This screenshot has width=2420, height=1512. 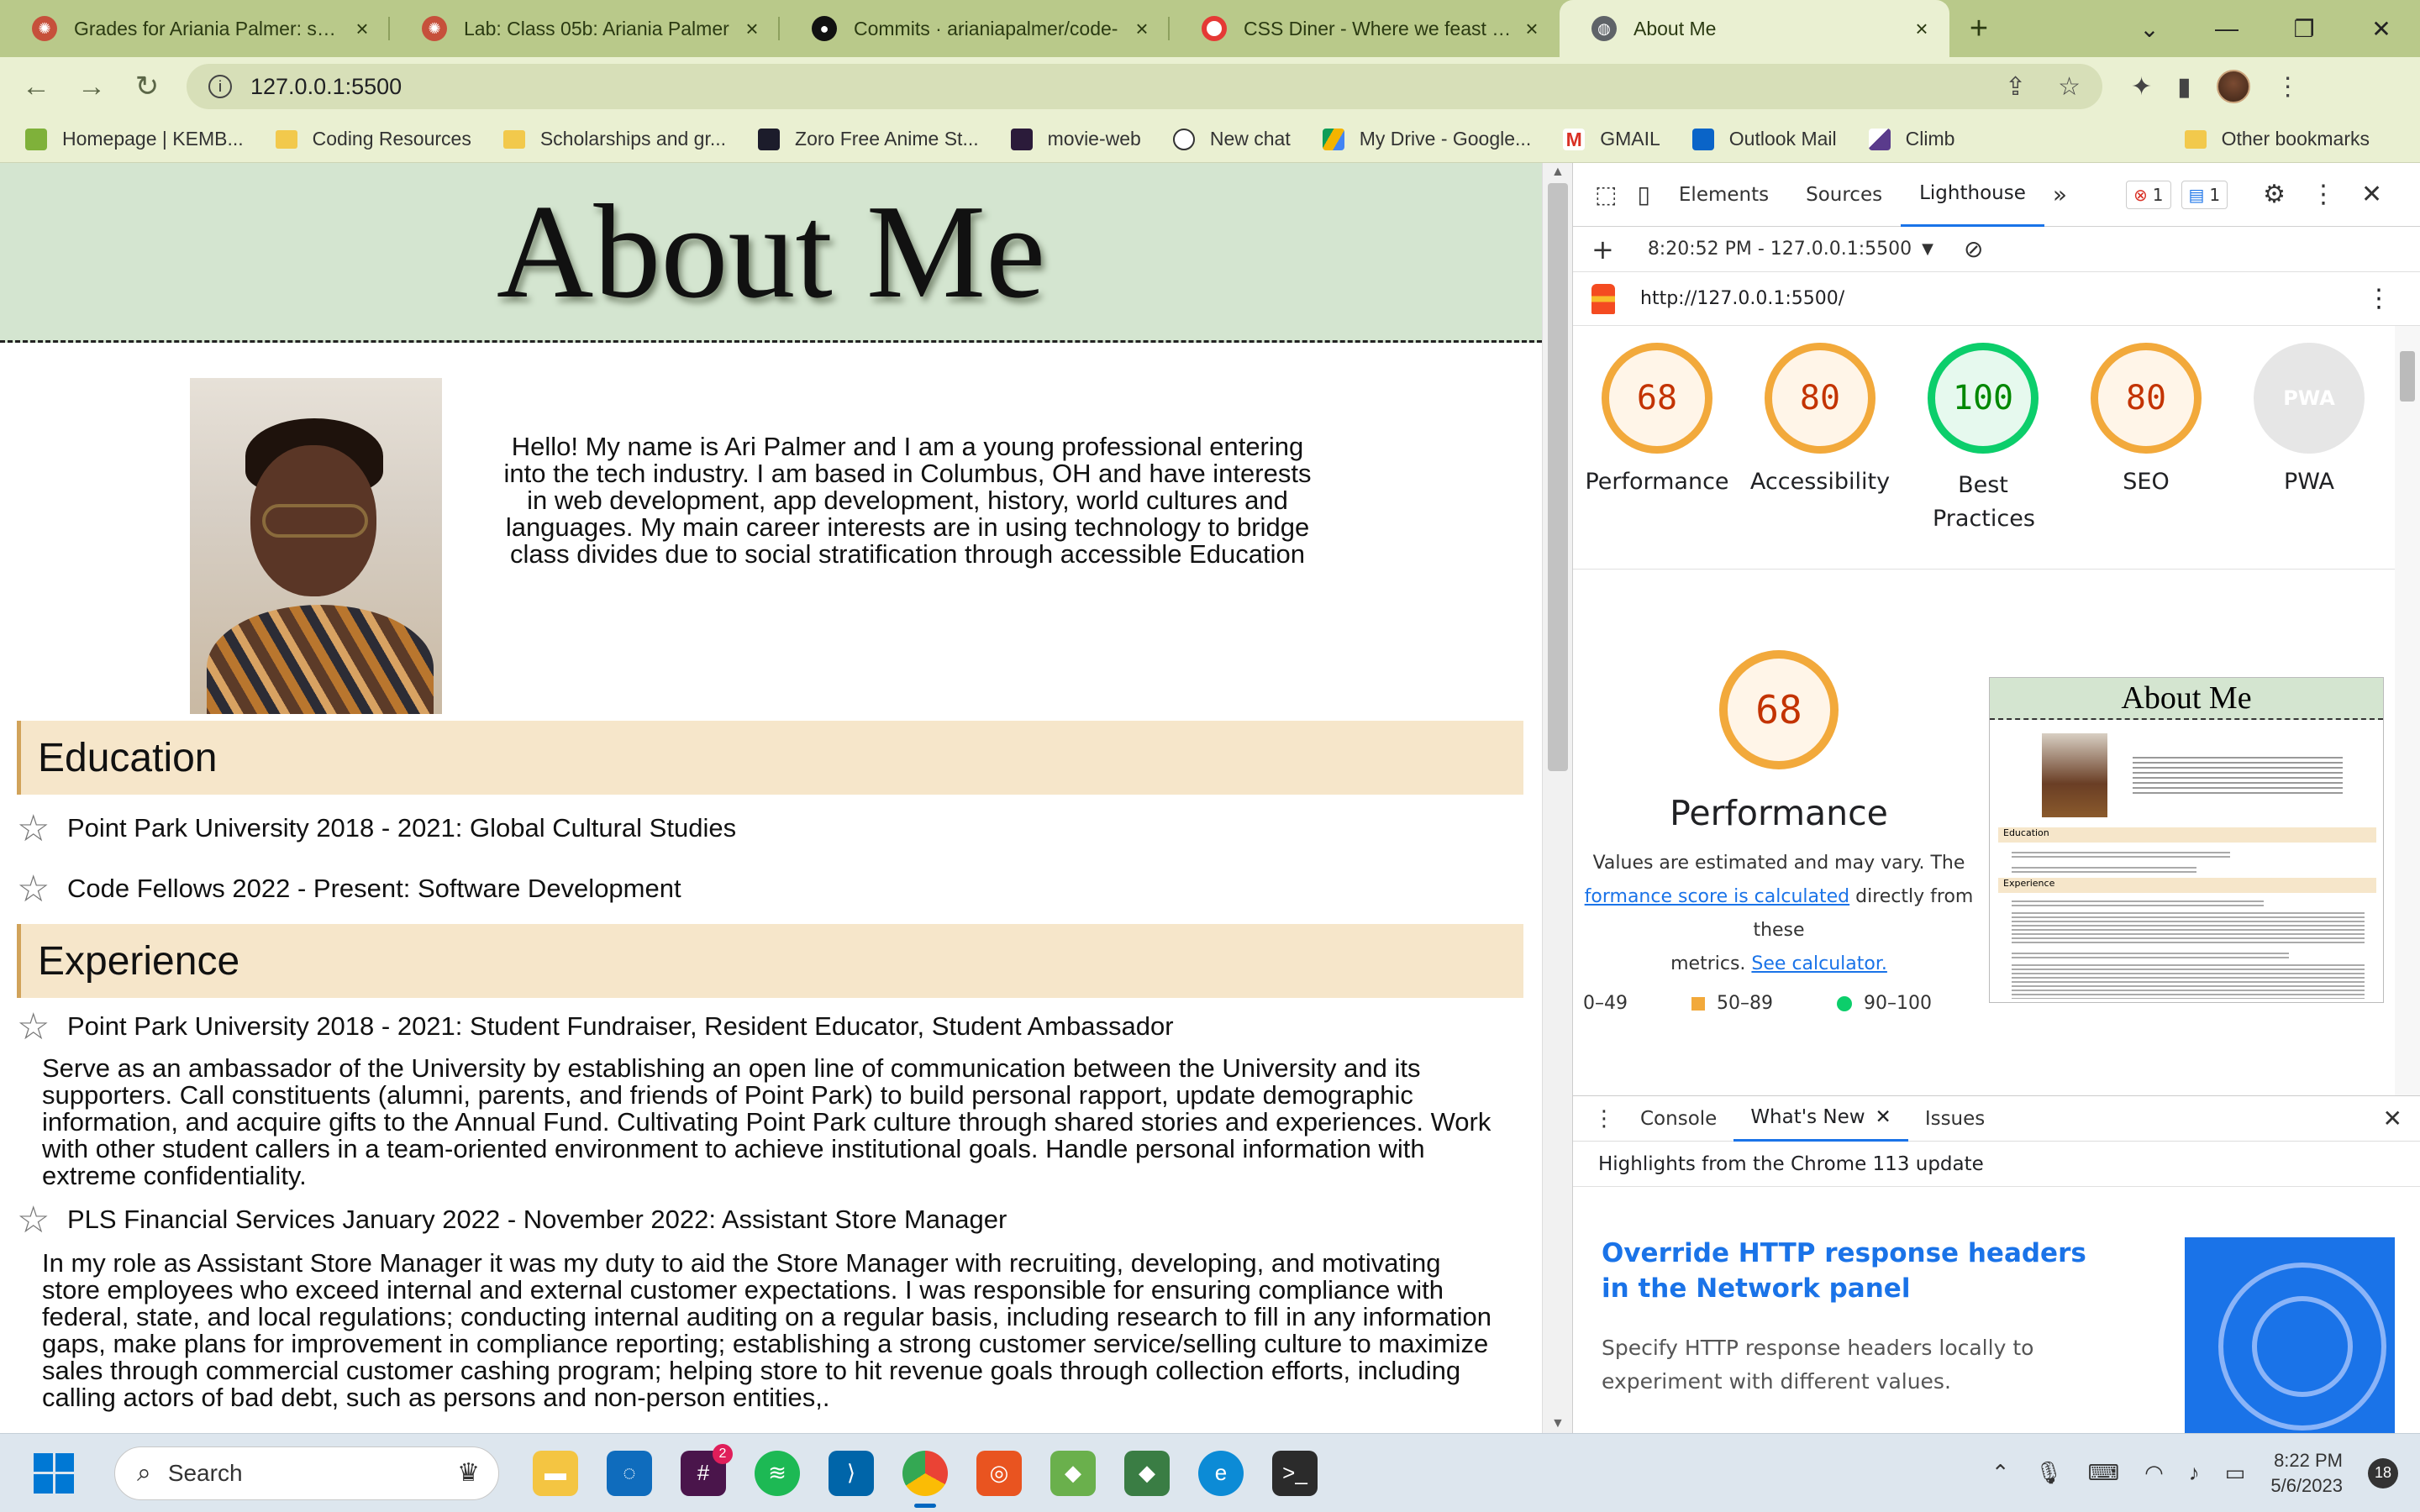 What do you see at coordinates (1996, 249) in the screenshot?
I see `lighthouse-toolbar: + 8:20:52 PM - 127.0.0.1:5500 ▼ ⊘` at bounding box center [1996, 249].